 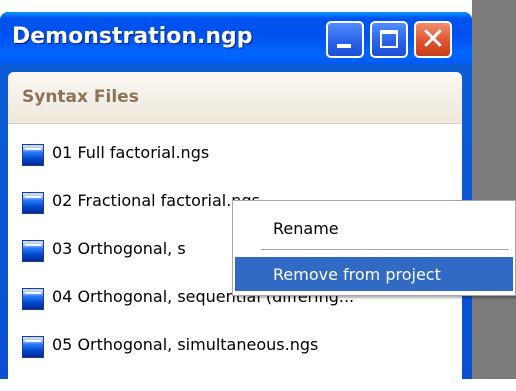 I want to click on file-item-01: 01 Full factorial.ngs, so click(x=235, y=154).